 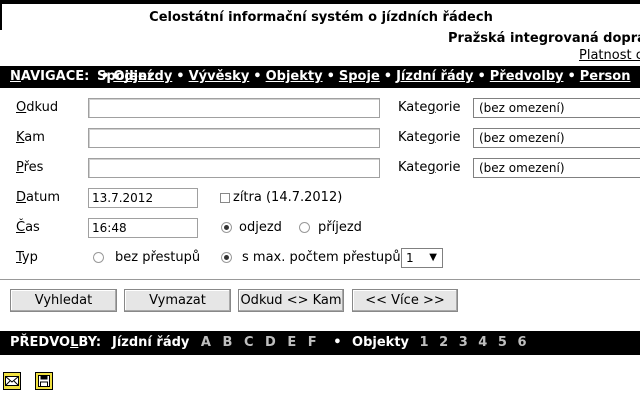 What do you see at coordinates (556, 138) in the screenshot?
I see `to-category-select: (bez omezení)` at bounding box center [556, 138].